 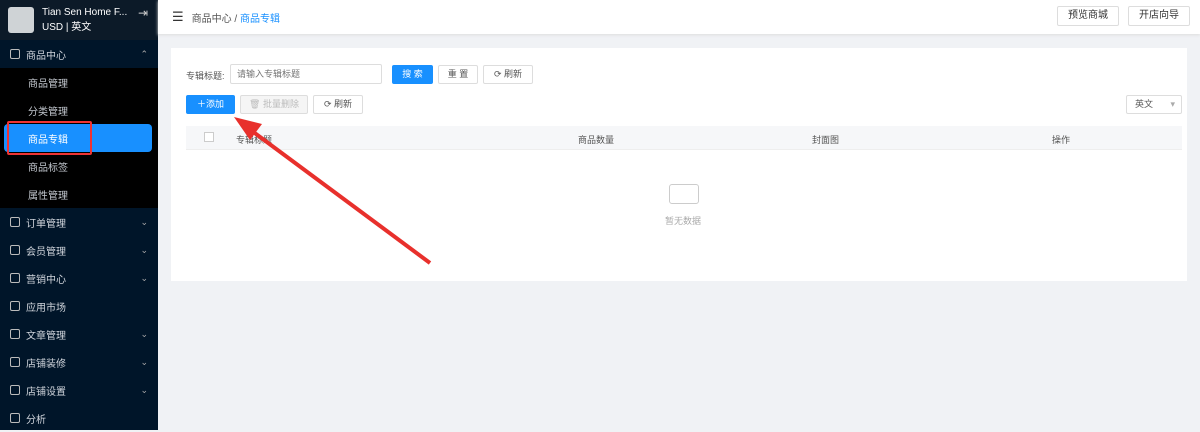 What do you see at coordinates (15, 54) in the screenshot?
I see `bag-icon` at bounding box center [15, 54].